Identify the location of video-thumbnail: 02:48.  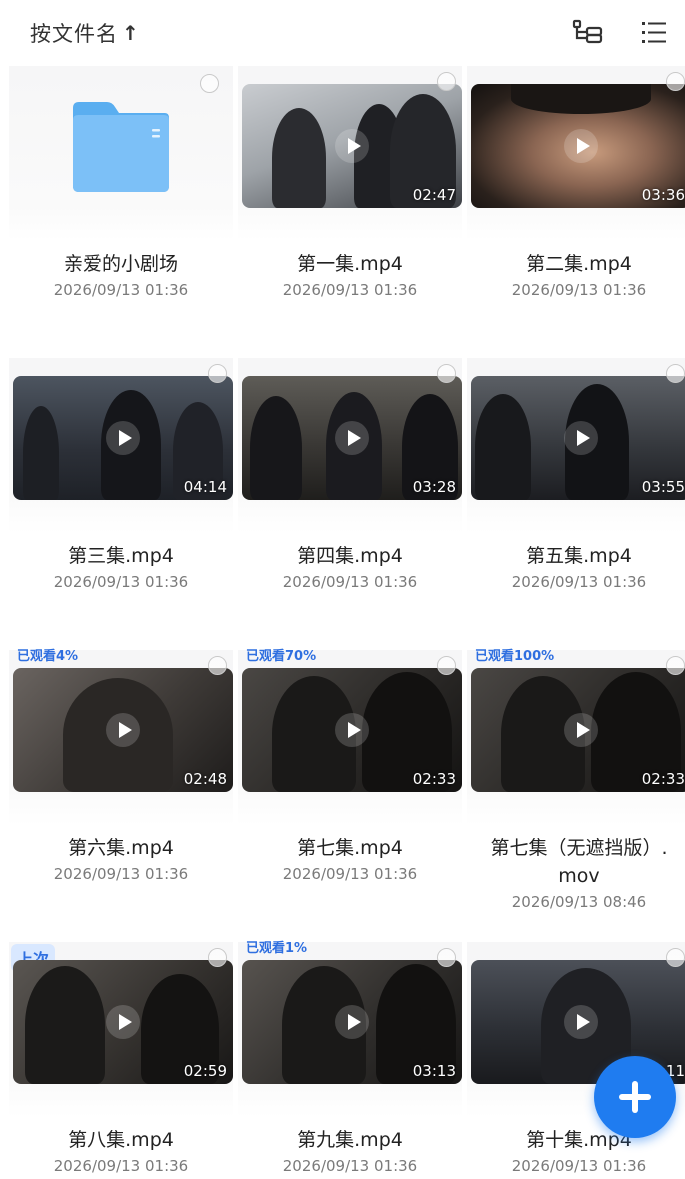
(123, 730).